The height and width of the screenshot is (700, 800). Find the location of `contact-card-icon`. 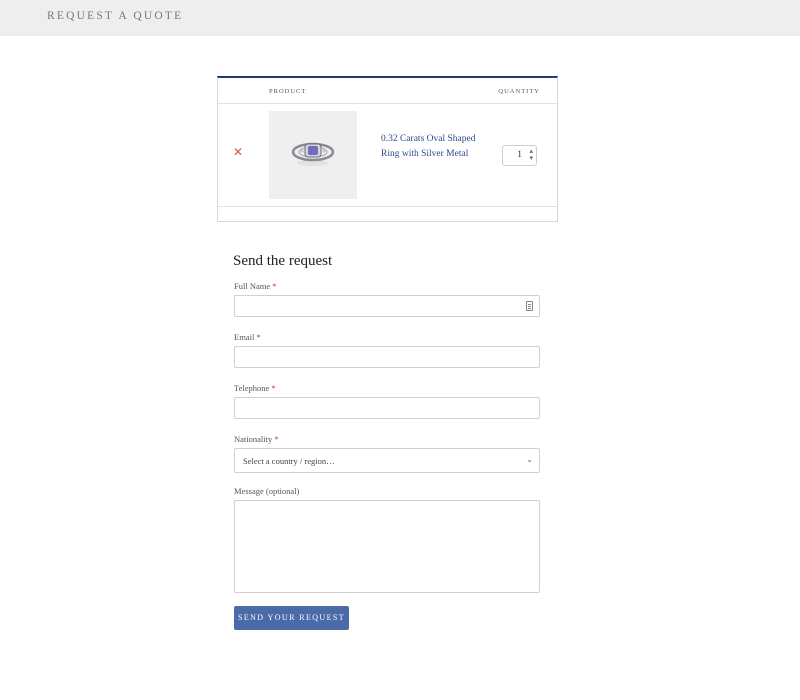

contact-card-icon is located at coordinates (529, 306).